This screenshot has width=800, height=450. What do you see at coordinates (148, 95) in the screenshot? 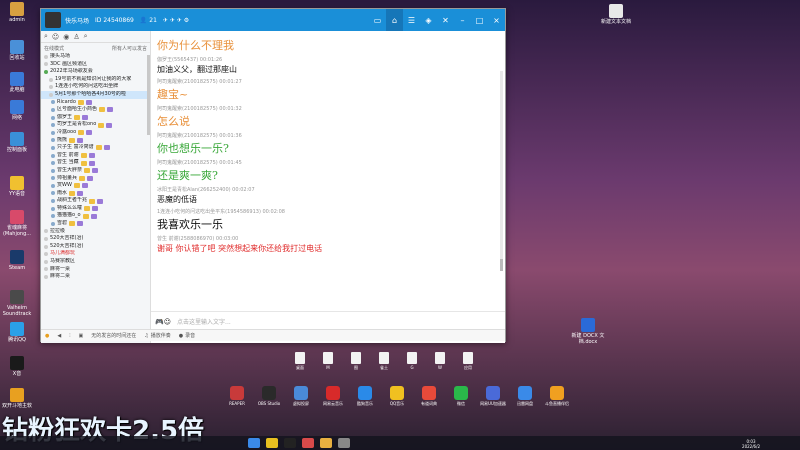
I see `channel-tree-scrollbar` at bounding box center [148, 95].